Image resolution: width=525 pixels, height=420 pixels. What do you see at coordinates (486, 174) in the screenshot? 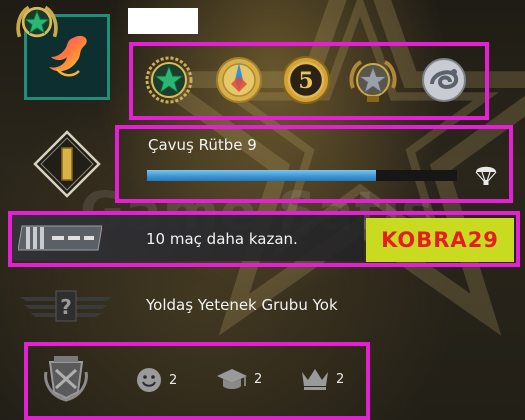
I see `parachute-drop-icon` at bounding box center [486, 174].